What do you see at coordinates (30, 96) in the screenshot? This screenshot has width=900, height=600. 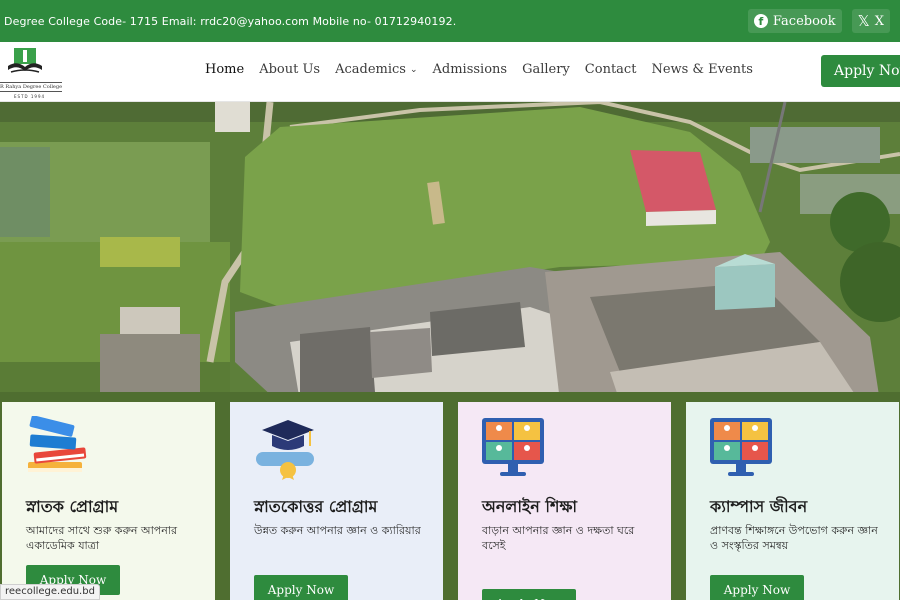 I see `estd-label: ESTD 1994` at bounding box center [30, 96].